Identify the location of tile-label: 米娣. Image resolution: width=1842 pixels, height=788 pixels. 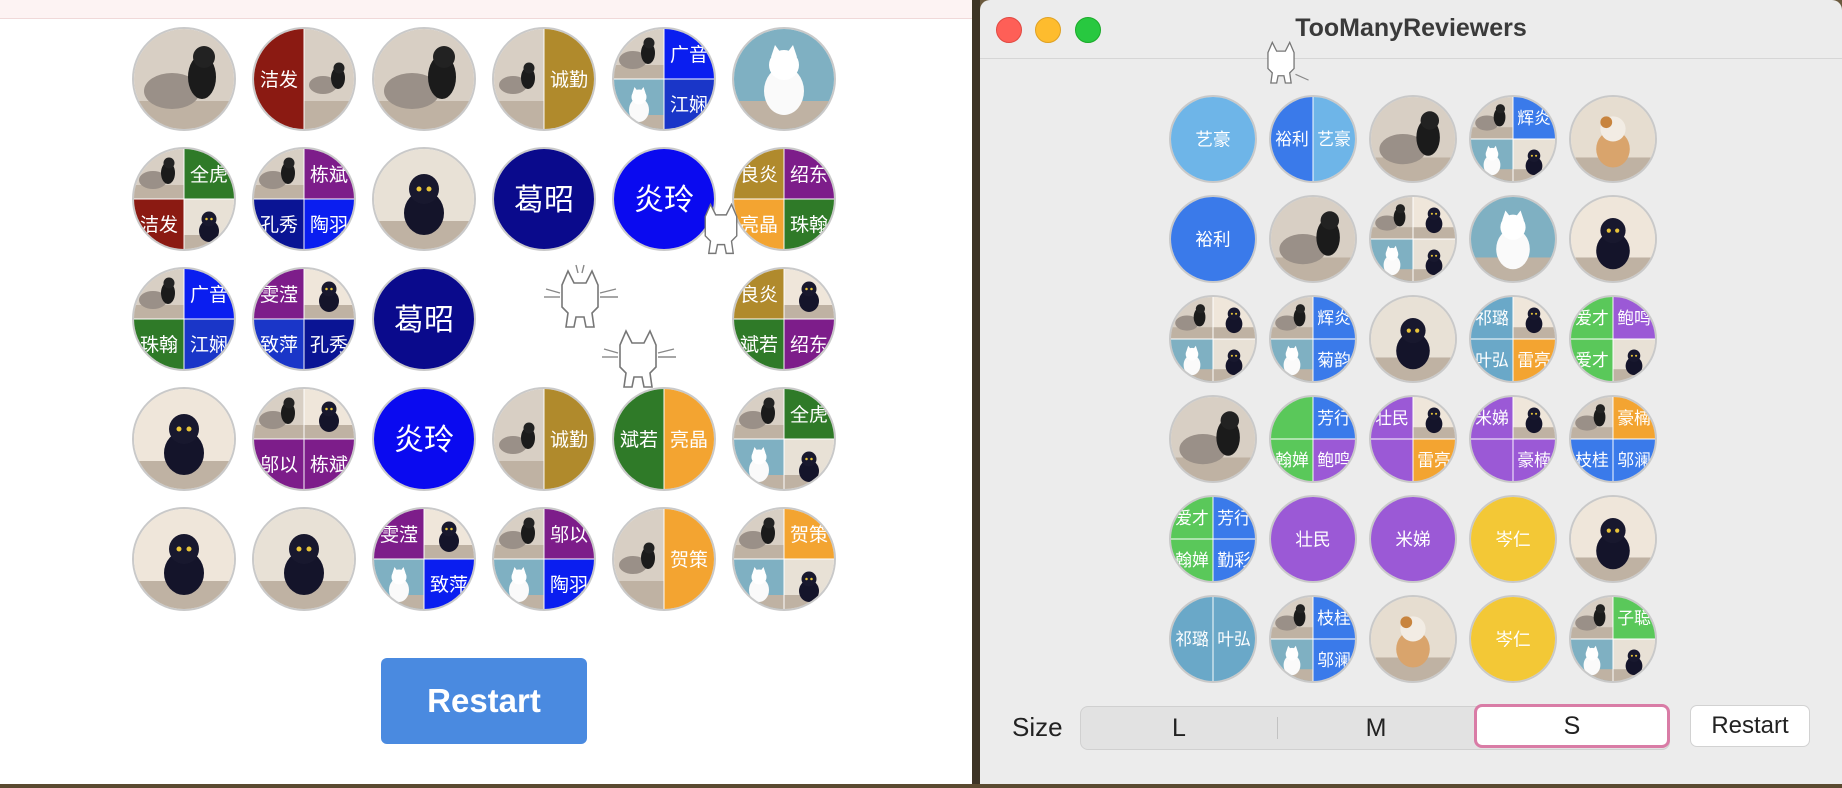
(1412, 539).